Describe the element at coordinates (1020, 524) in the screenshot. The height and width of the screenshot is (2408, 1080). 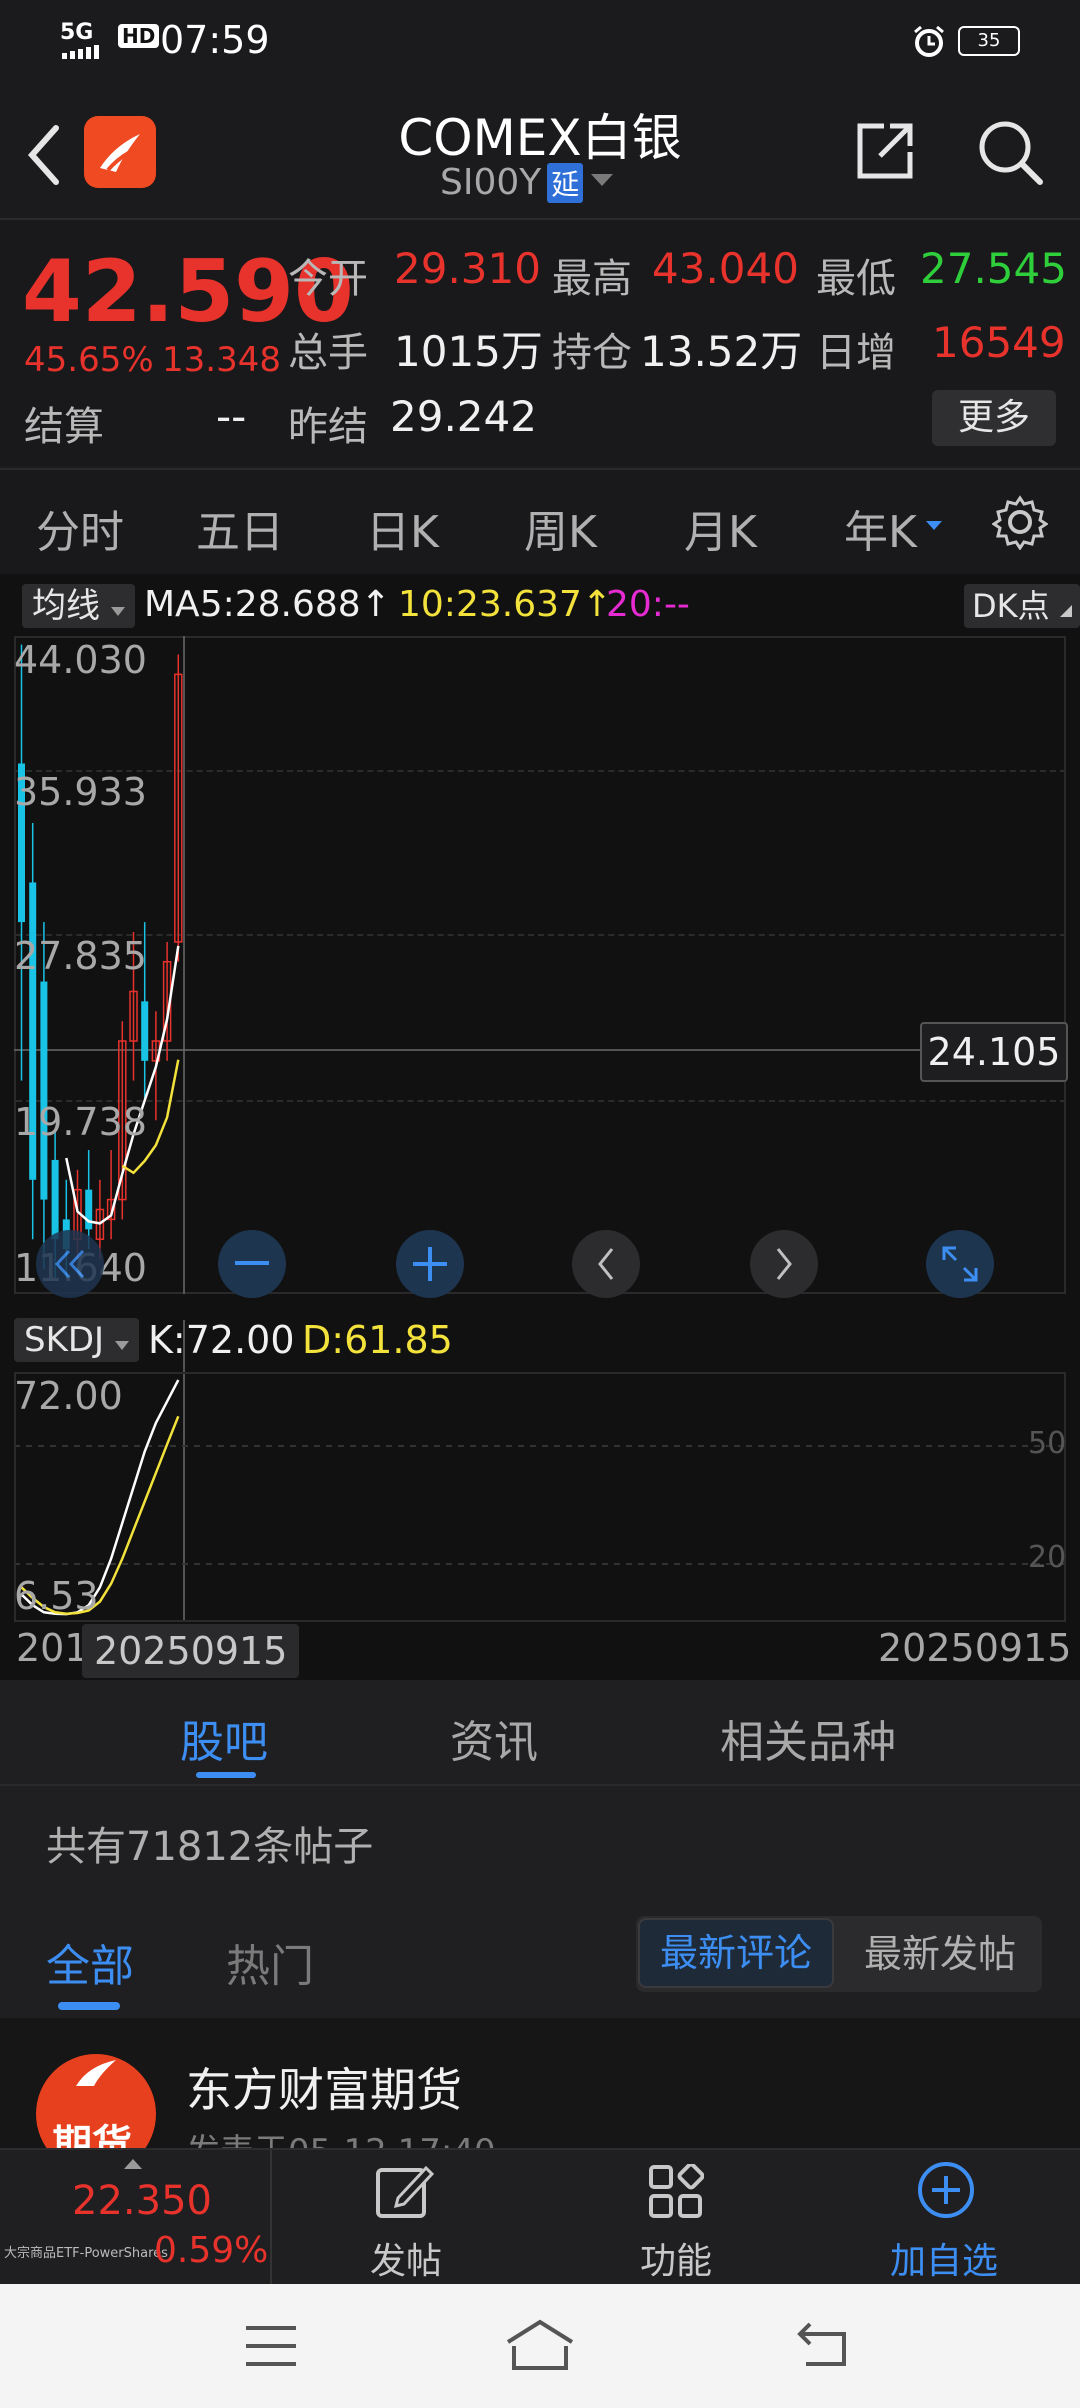
I see `settings-gear-icon` at that location.